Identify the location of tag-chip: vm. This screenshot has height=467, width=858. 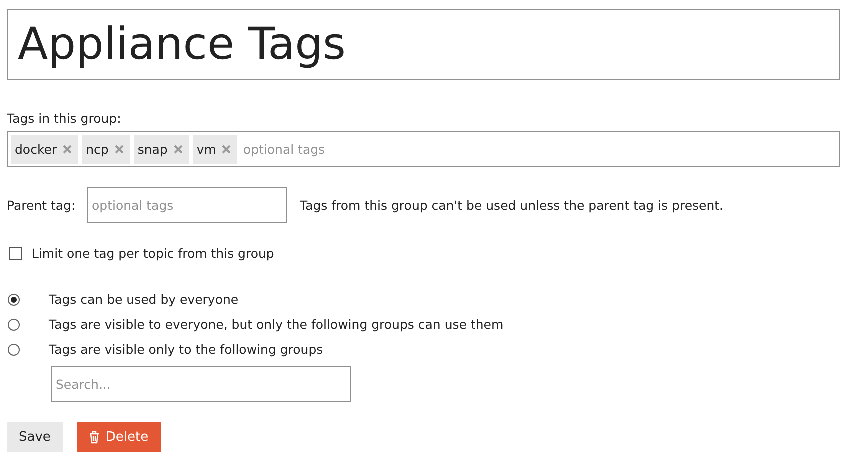
(215, 149).